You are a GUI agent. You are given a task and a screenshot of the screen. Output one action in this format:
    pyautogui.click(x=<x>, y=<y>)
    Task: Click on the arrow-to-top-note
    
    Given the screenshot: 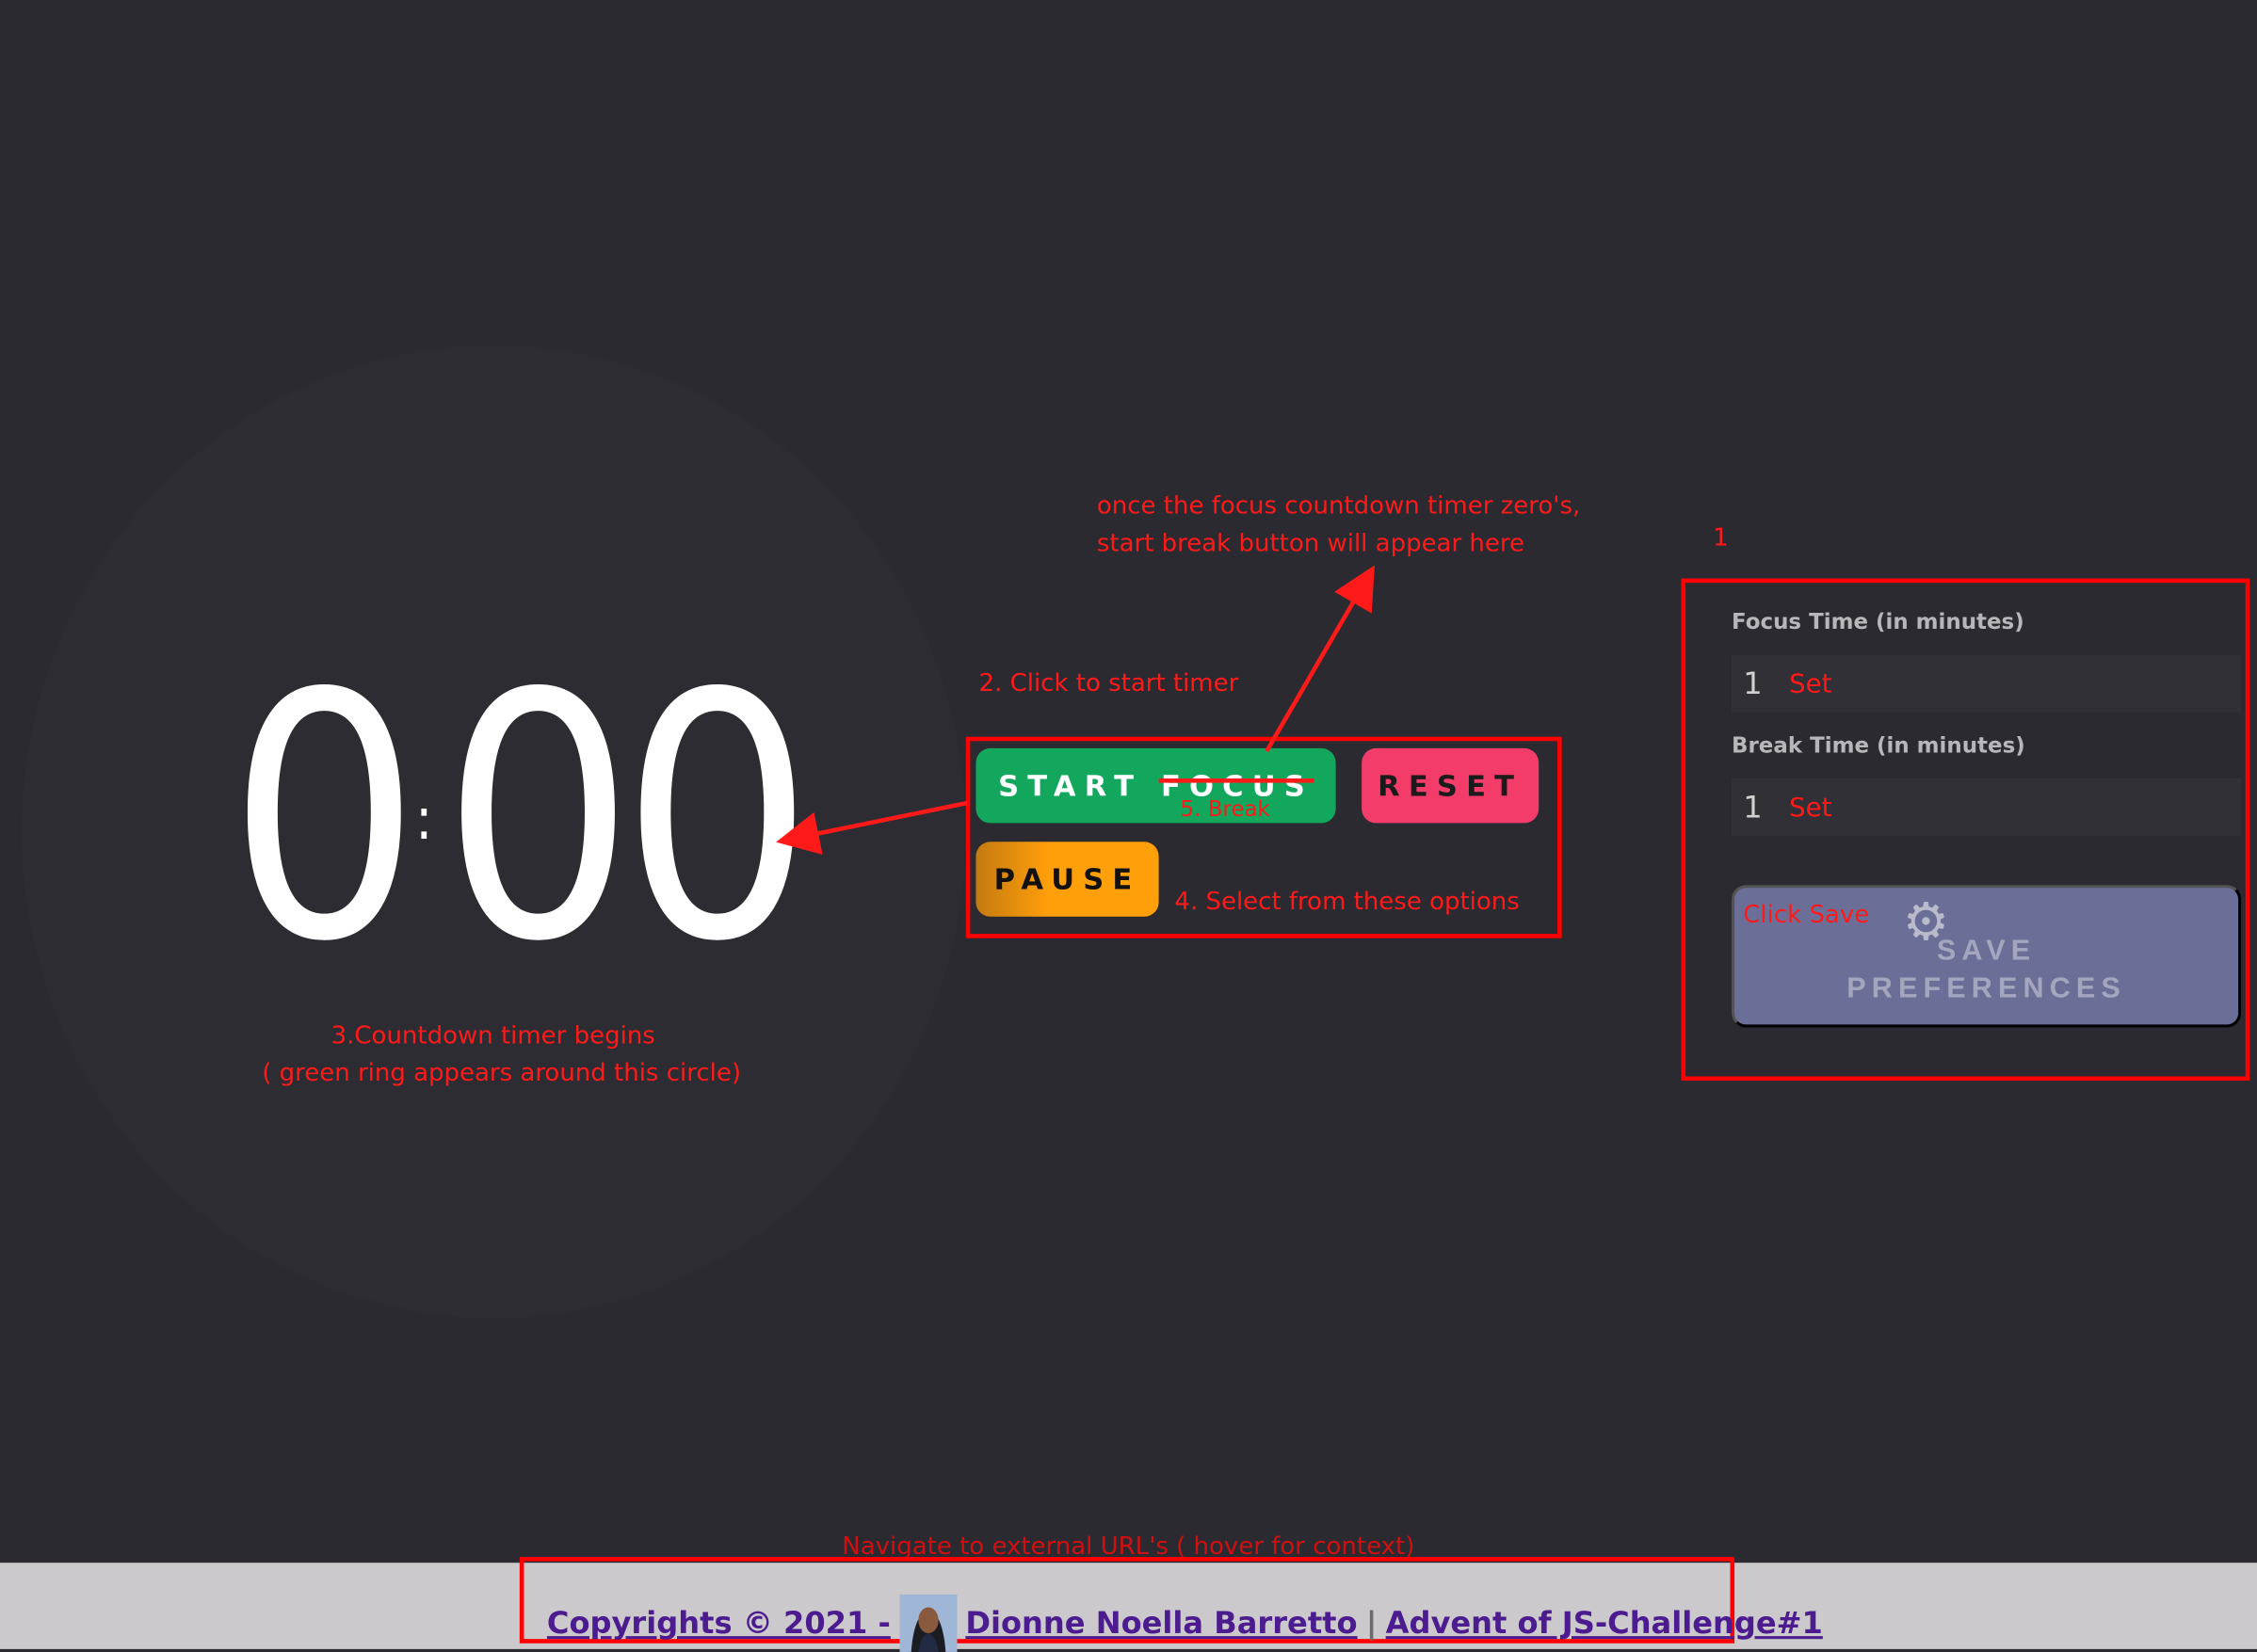 What is the action you would take?
    pyautogui.click(x=1320, y=659)
    